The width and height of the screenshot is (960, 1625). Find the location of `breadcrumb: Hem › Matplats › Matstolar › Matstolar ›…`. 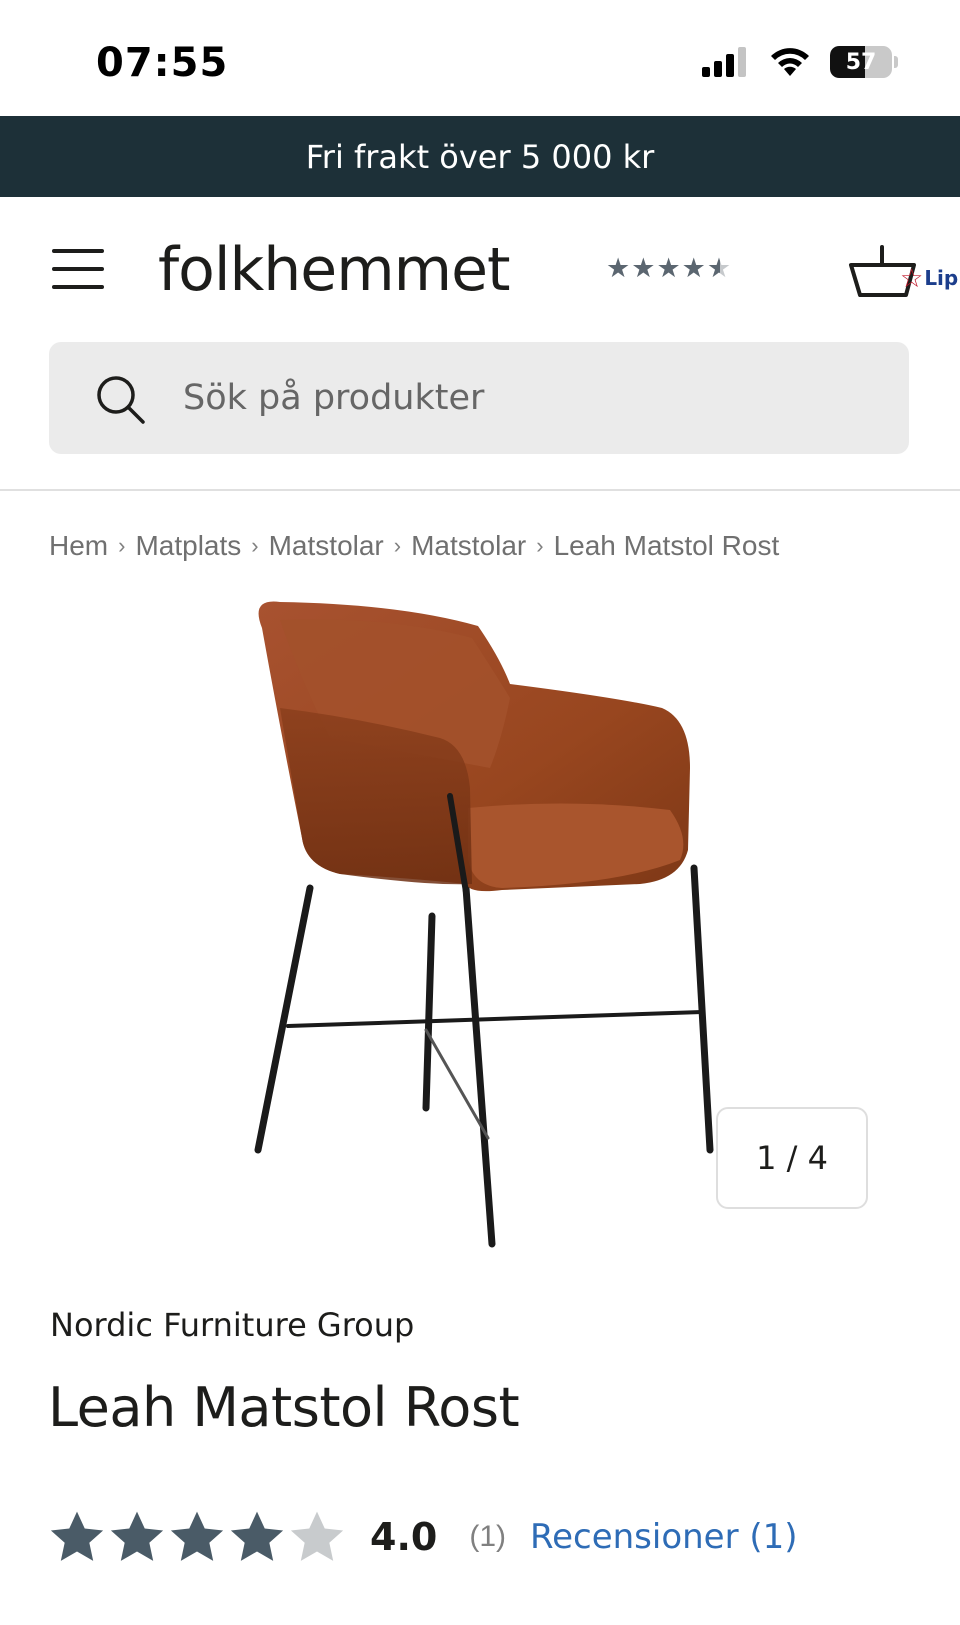

breadcrumb: Hem › Matplats › Matstolar › Matstolar ›… is located at coordinates (414, 546).